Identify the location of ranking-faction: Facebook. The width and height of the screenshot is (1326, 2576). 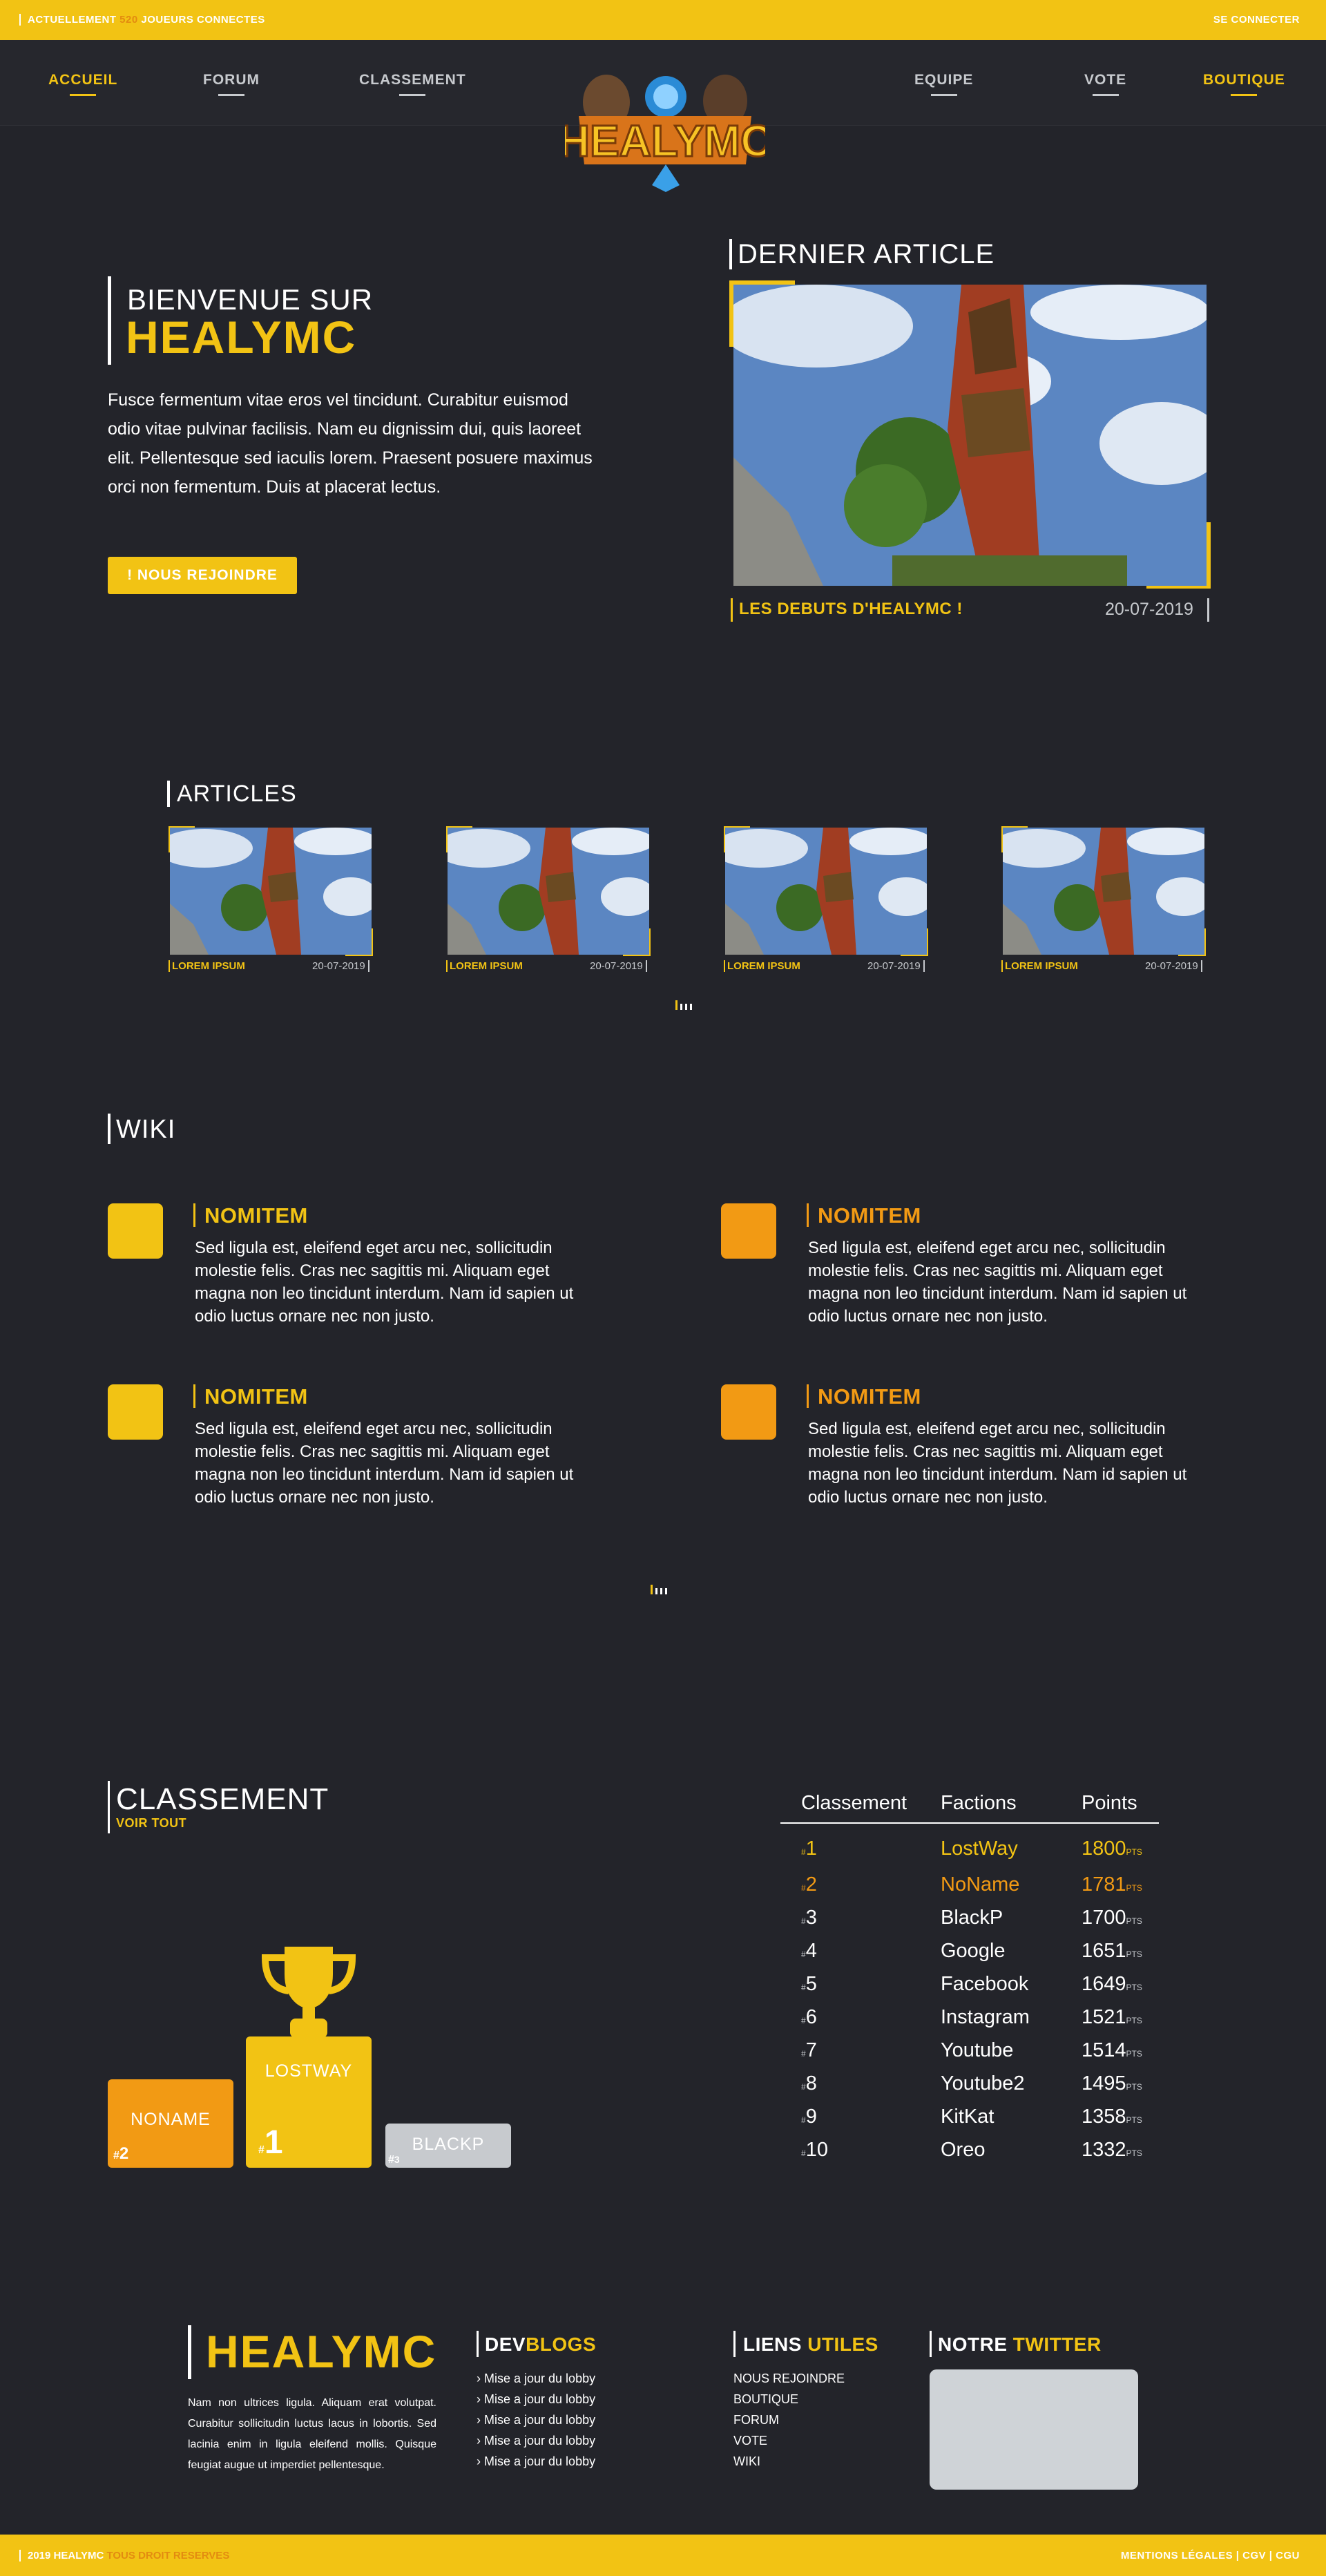
(985, 1984).